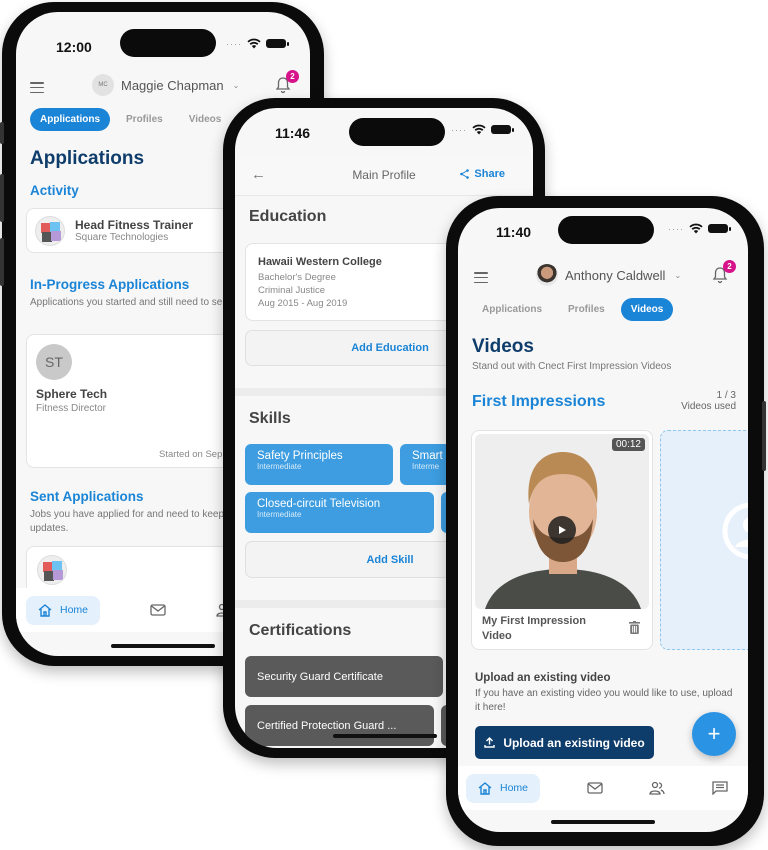 Image resolution: width=768 pixels, height=850 pixels. What do you see at coordinates (45, 610) in the screenshot?
I see `home-icon` at bounding box center [45, 610].